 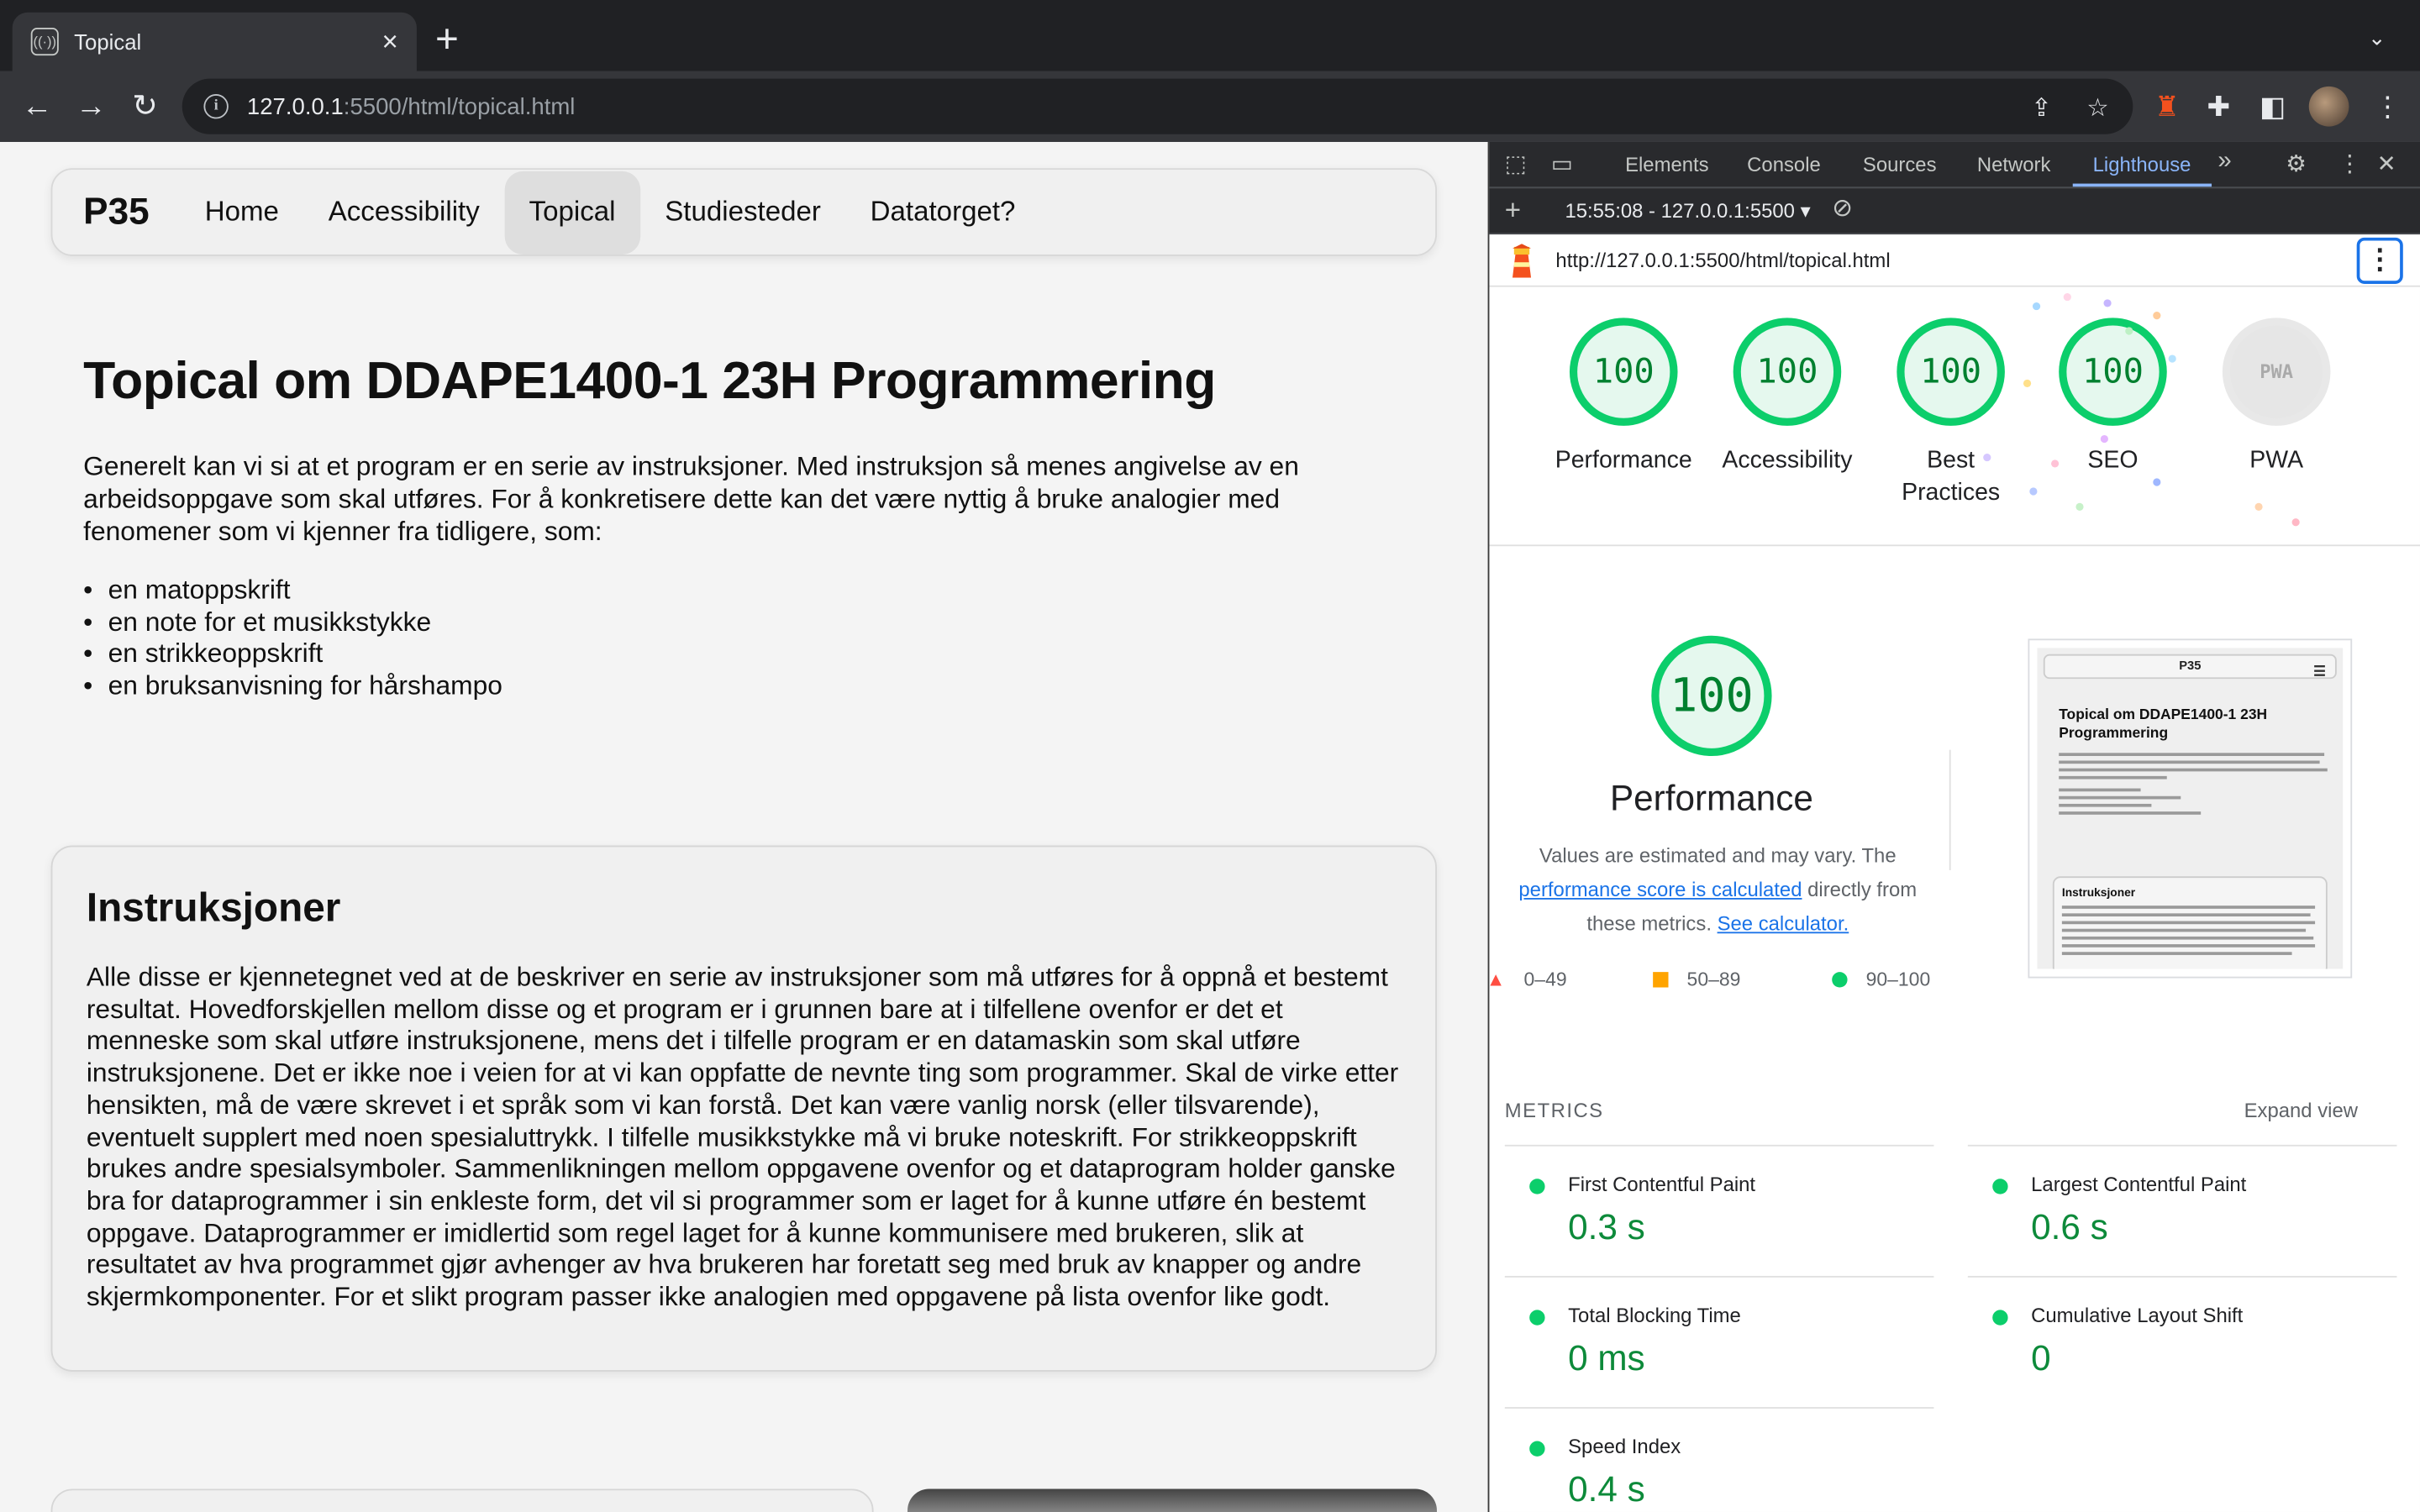 I want to click on tab-console: Console, so click(x=1784, y=164).